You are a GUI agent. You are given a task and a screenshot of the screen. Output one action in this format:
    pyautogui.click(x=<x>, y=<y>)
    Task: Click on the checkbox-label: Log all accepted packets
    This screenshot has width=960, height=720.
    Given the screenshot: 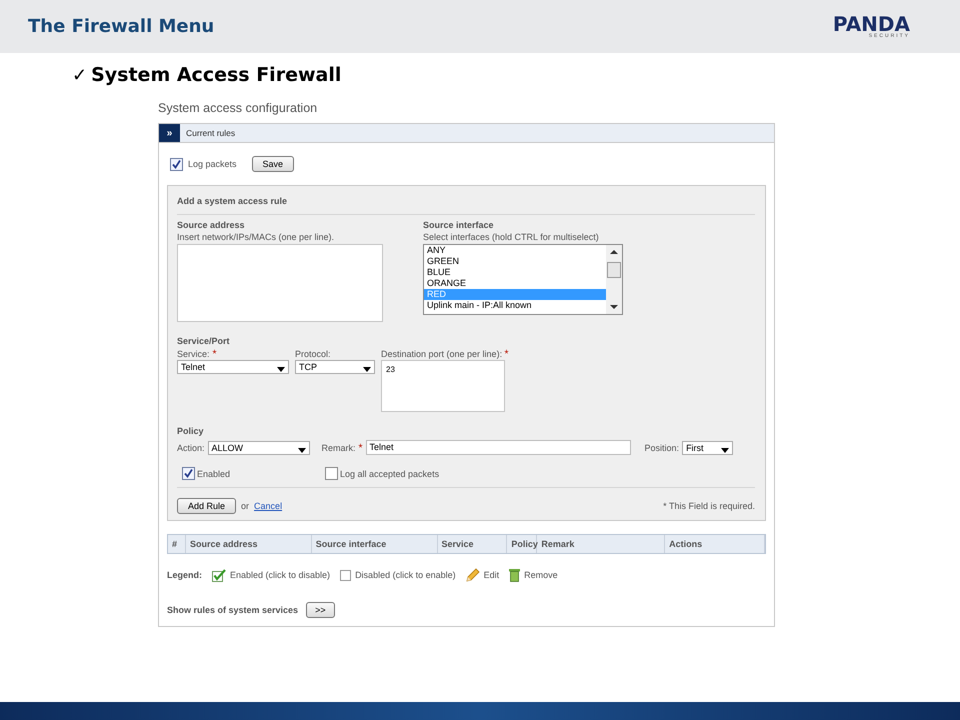 What is the action you would take?
    pyautogui.click(x=390, y=473)
    